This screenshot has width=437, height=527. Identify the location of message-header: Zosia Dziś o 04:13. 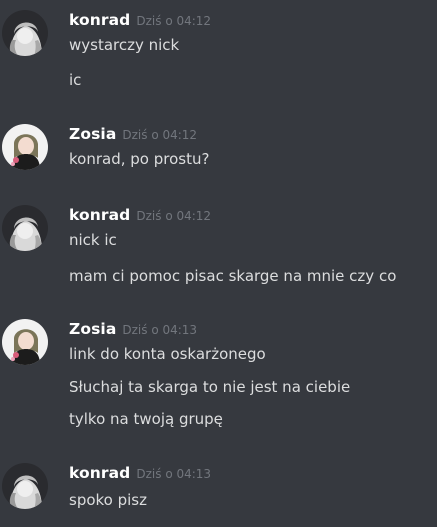
(133, 329).